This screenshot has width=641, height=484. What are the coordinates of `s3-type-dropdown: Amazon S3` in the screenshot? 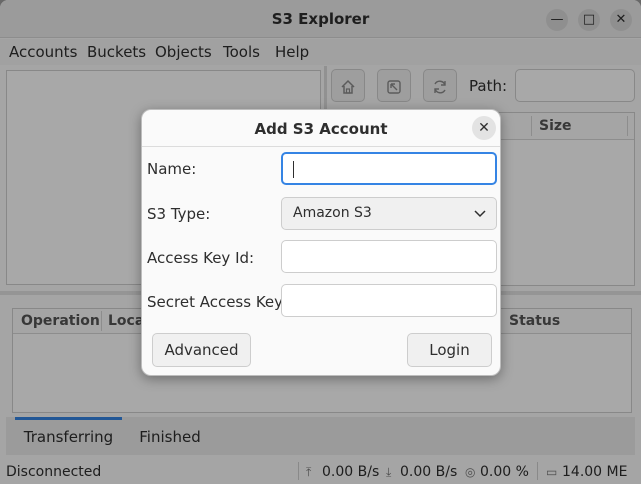 It's located at (389, 213).